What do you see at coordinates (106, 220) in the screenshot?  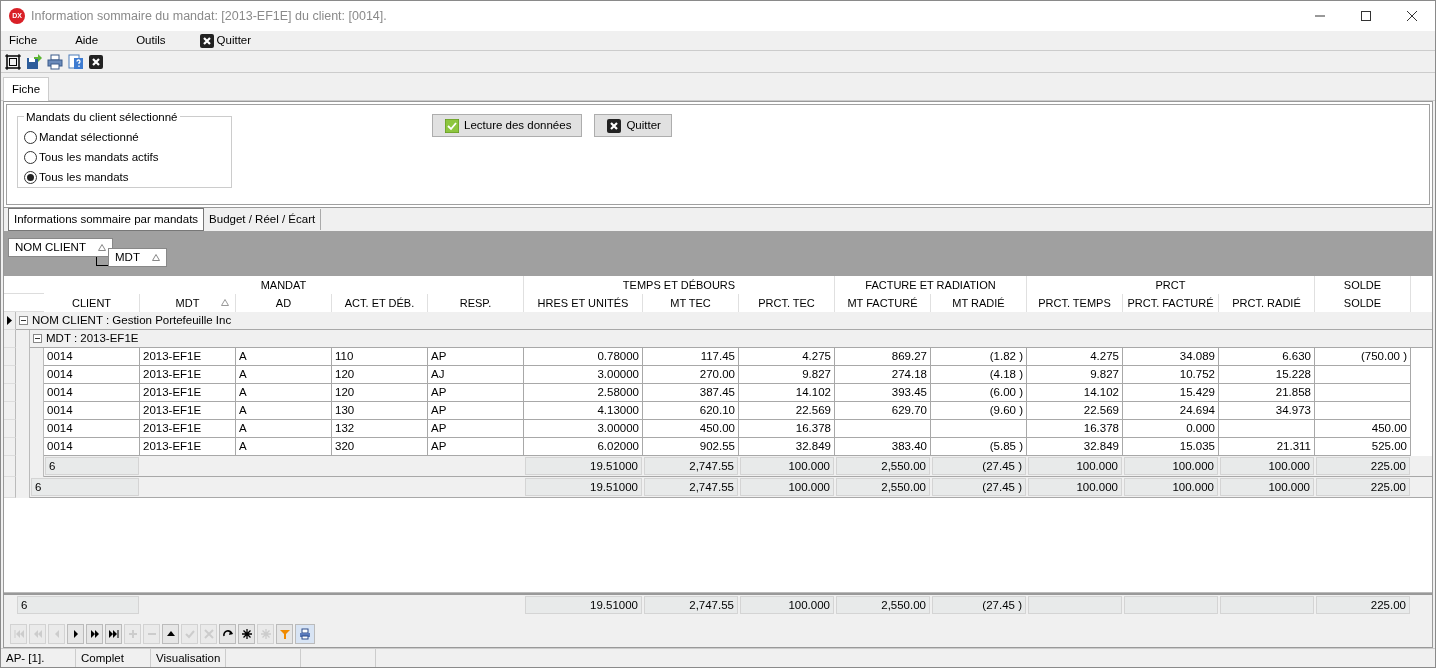 I see `tab: Informations sommaire par mandats` at bounding box center [106, 220].